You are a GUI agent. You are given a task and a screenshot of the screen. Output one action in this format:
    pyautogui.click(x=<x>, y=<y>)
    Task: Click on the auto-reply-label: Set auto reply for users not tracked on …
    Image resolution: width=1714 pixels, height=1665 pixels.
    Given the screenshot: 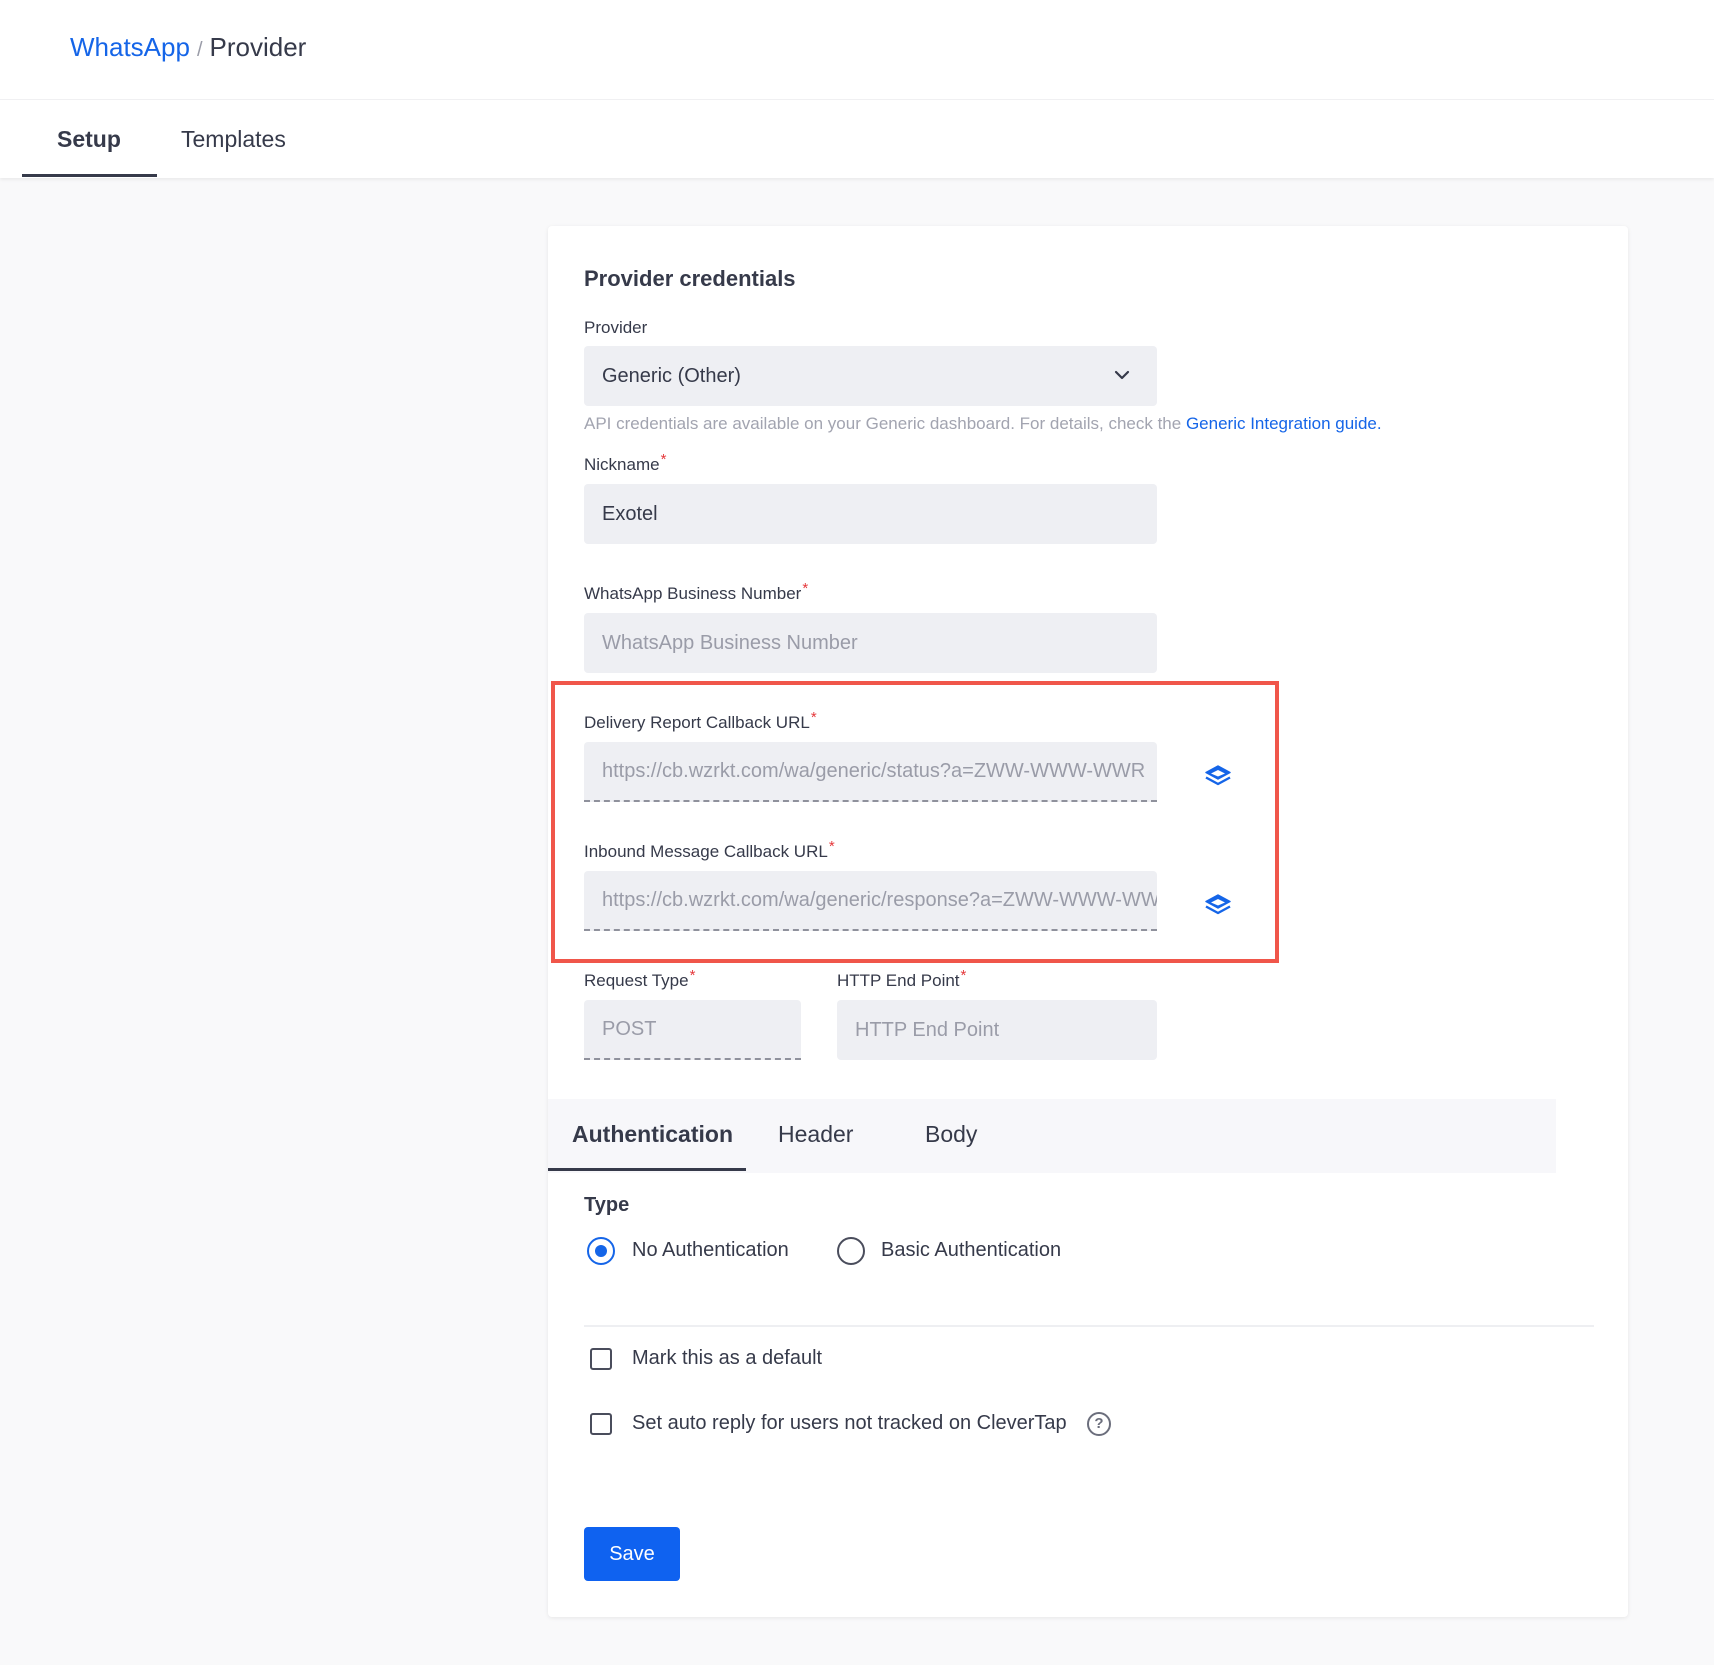 What is the action you would take?
    pyautogui.click(x=849, y=1423)
    